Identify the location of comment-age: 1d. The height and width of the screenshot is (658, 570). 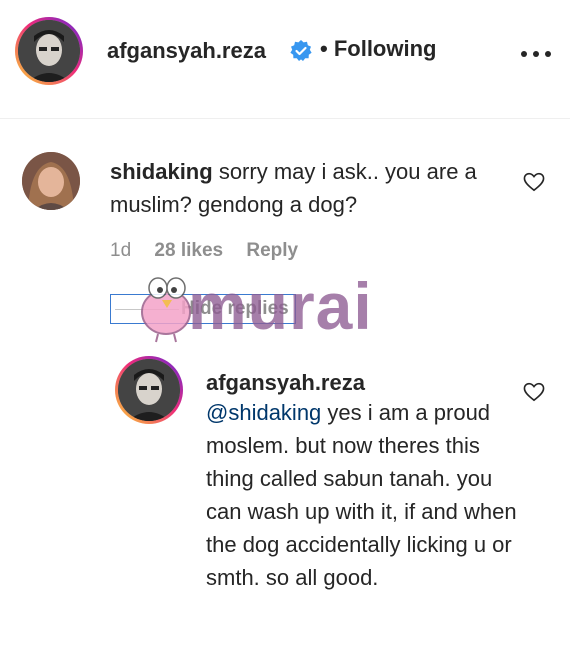
(121, 250).